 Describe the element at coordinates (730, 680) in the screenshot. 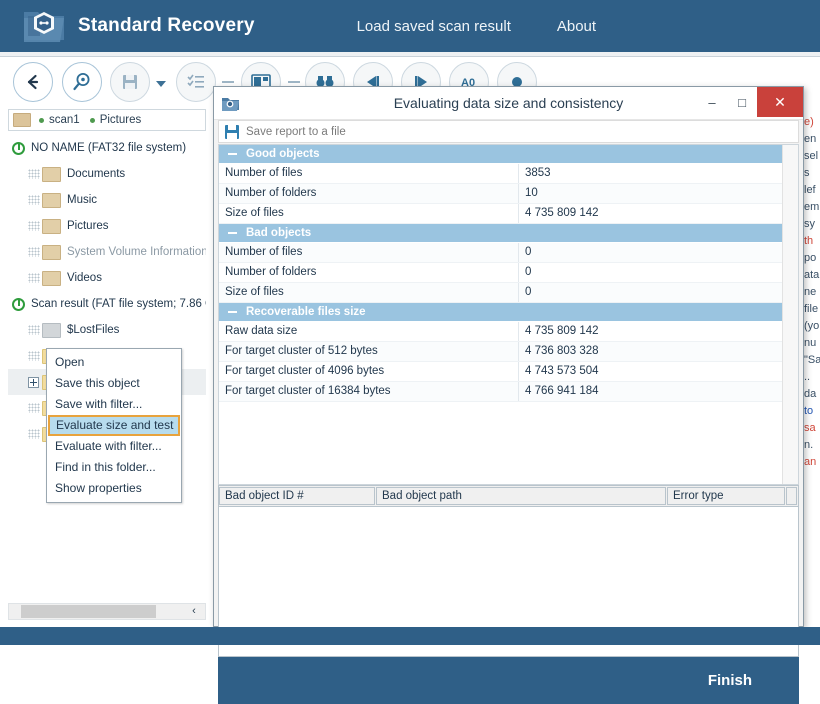

I see `finish-button: Finish` at that location.